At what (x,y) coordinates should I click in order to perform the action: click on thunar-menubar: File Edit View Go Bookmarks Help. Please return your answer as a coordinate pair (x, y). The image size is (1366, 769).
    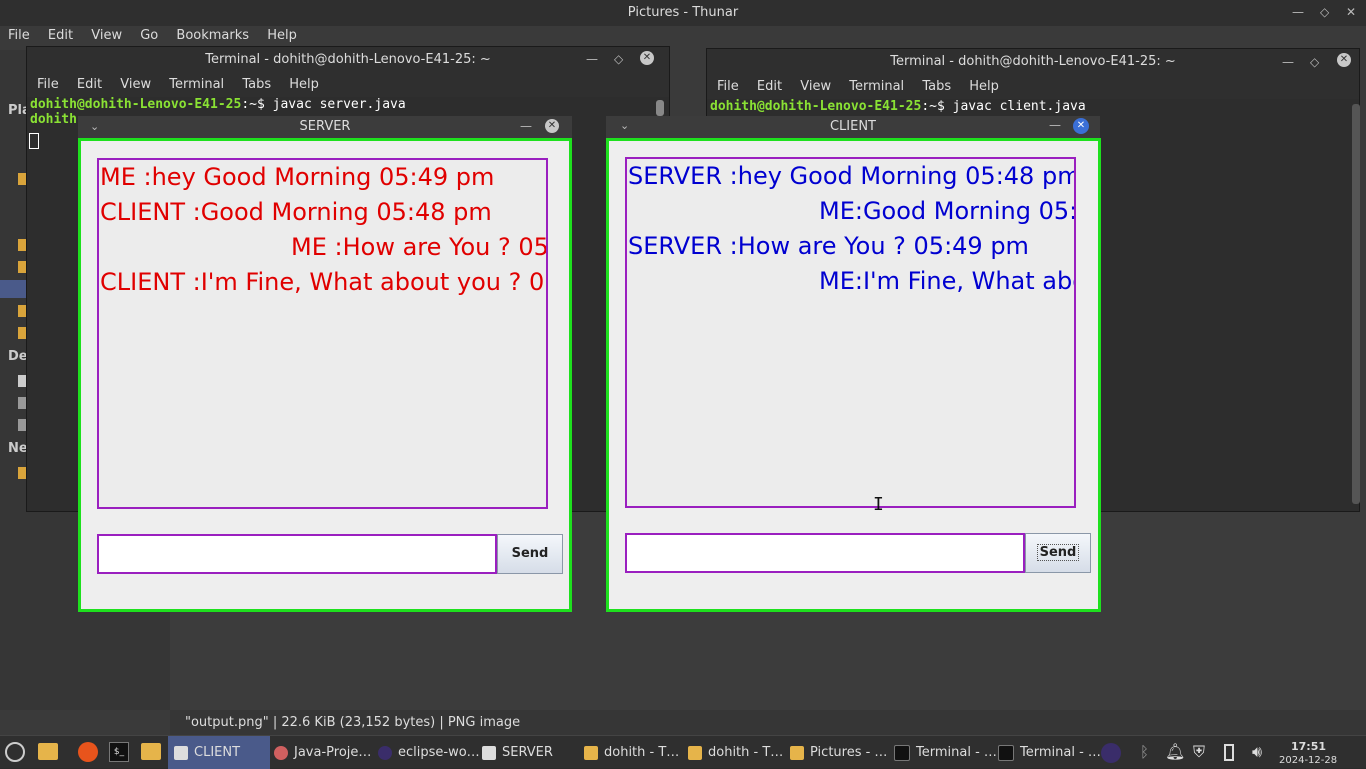
    Looking at the image, I should click on (151, 38).